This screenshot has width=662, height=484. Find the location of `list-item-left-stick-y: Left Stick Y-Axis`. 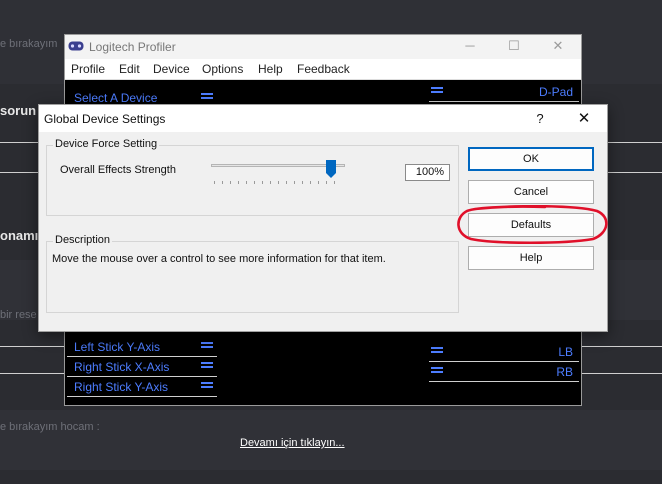

list-item-left-stick-y: Left Stick Y-Axis is located at coordinates (142, 347).